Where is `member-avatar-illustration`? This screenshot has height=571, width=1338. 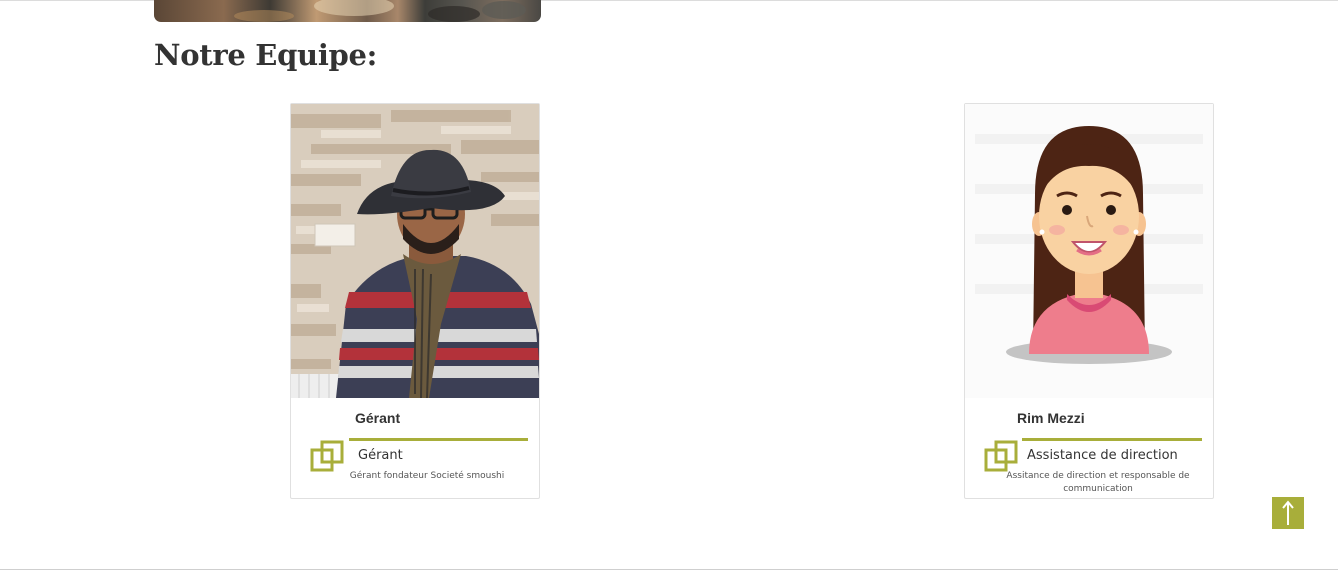 member-avatar-illustration is located at coordinates (1089, 251).